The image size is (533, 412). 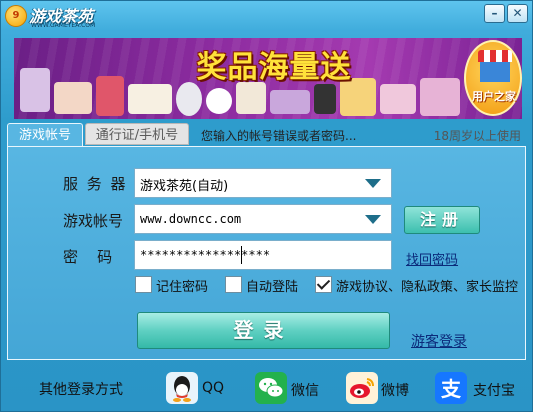 I want to click on qq-label: QQ, so click(x=213, y=388).